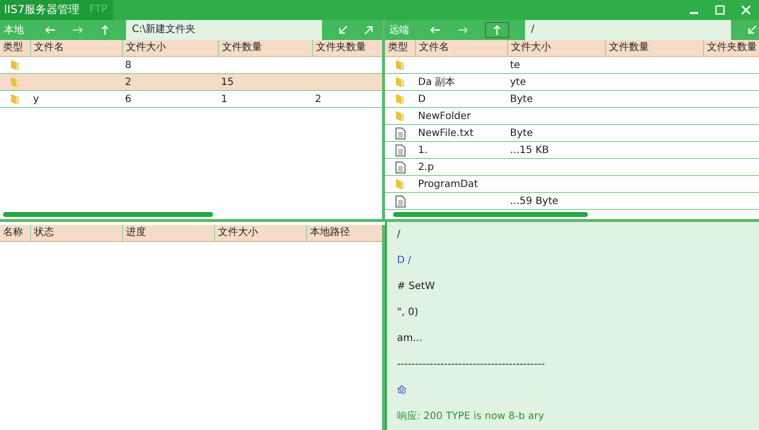 This screenshot has height=430, width=759. What do you see at coordinates (572, 116) in the screenshot?
I see `file-row: NewFolder` at bounding box center [572, 116].